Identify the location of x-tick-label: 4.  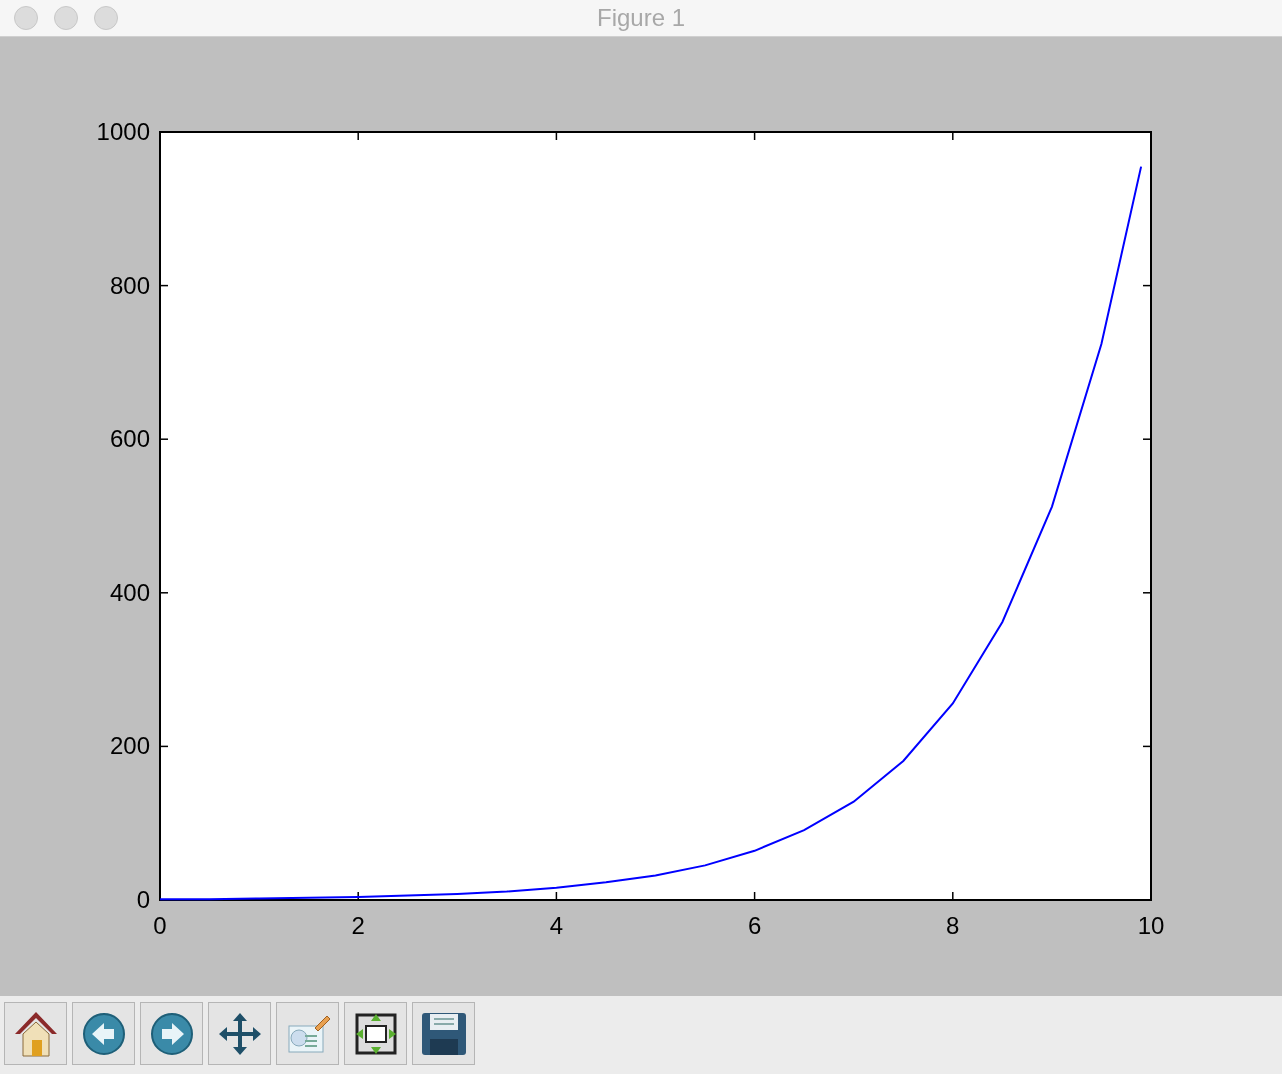
(556, 925).